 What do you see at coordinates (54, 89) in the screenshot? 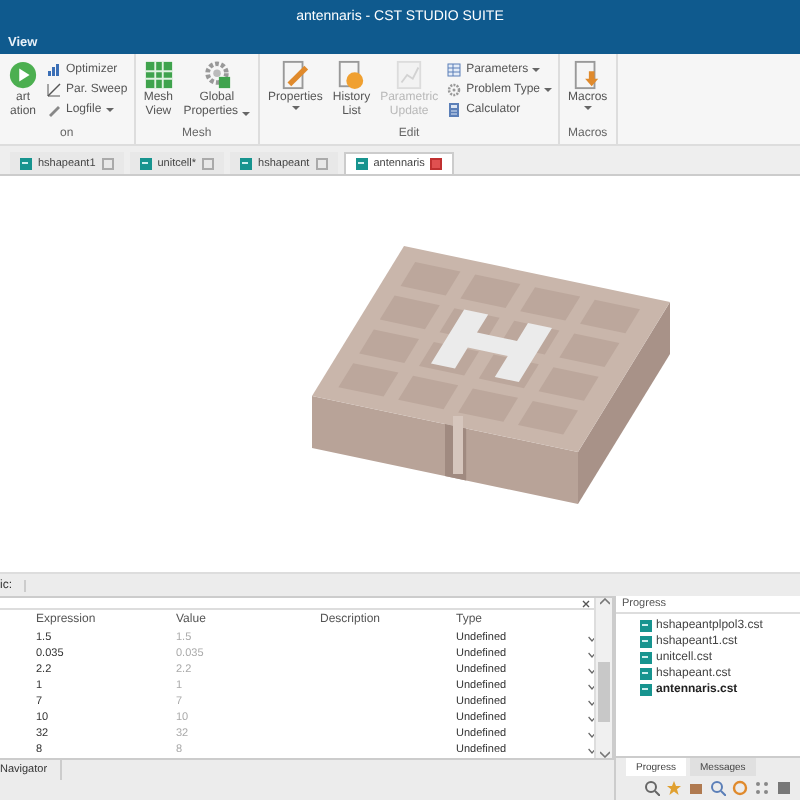
I see `slope-icon` at bounding box center [54, 89].